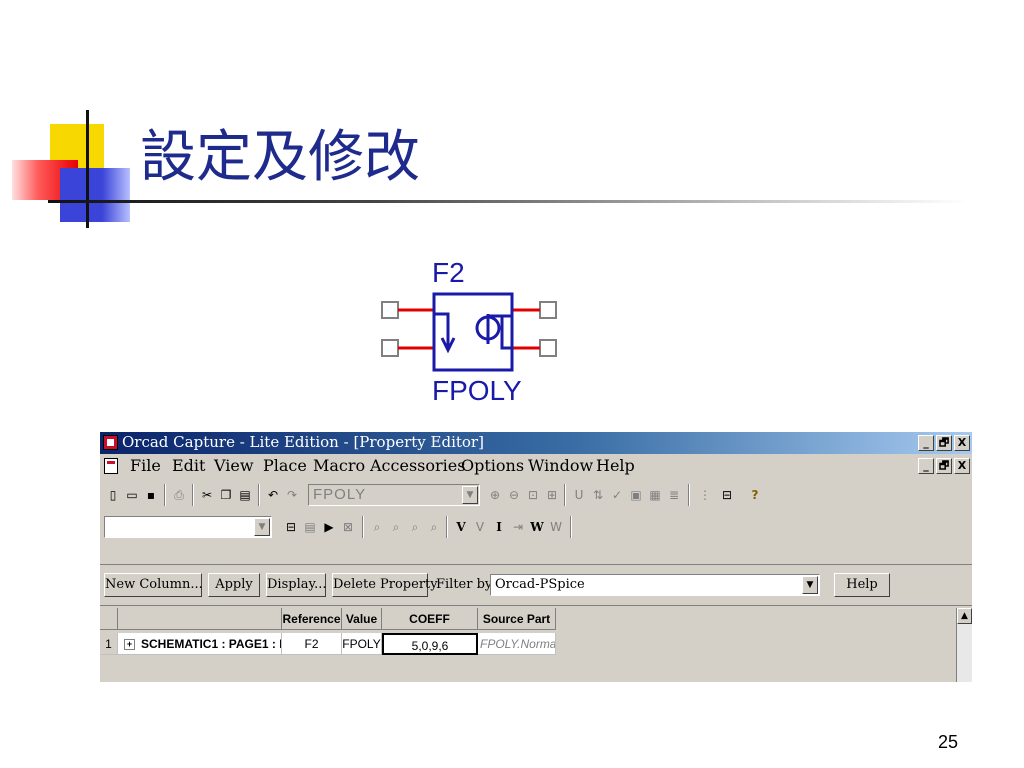 Image resolution: width=1024 pixels, height=768 pixels. Describe the element at coordinates (415, 527) in the screenshot. I see `probe-power-icon: ⌕` at that location.